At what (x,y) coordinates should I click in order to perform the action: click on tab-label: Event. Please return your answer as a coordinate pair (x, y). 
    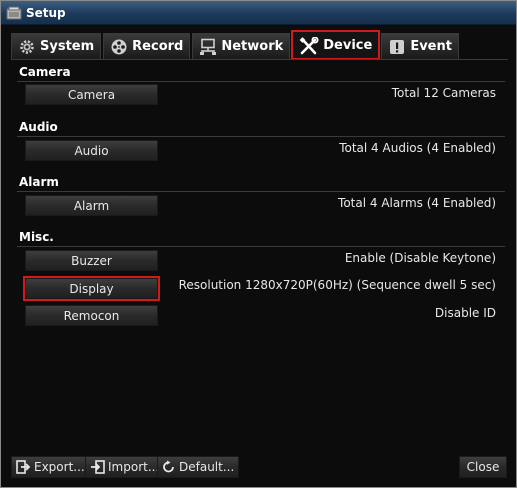
    Looking at the image, I should click on (431, 46).